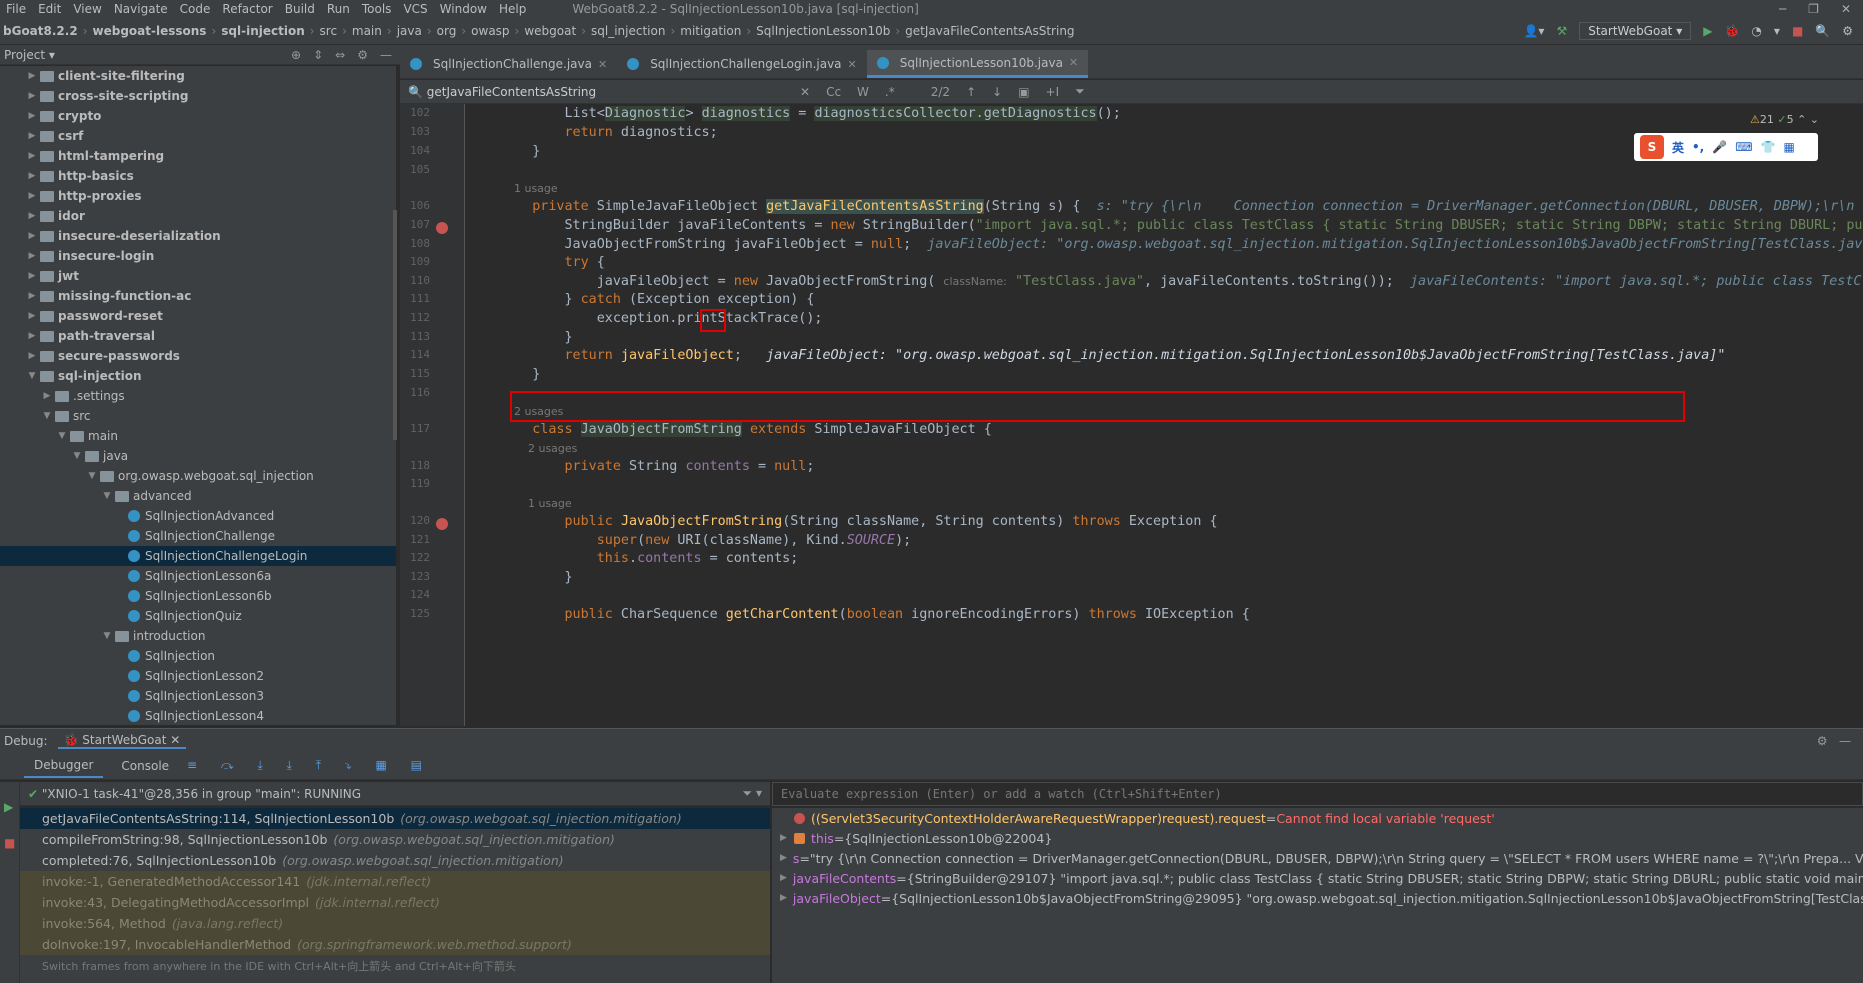 Image resolution: width=1863 pixels, height=983 pixels. I want to click on add-selection-icon: +I, so click(1053, 92).